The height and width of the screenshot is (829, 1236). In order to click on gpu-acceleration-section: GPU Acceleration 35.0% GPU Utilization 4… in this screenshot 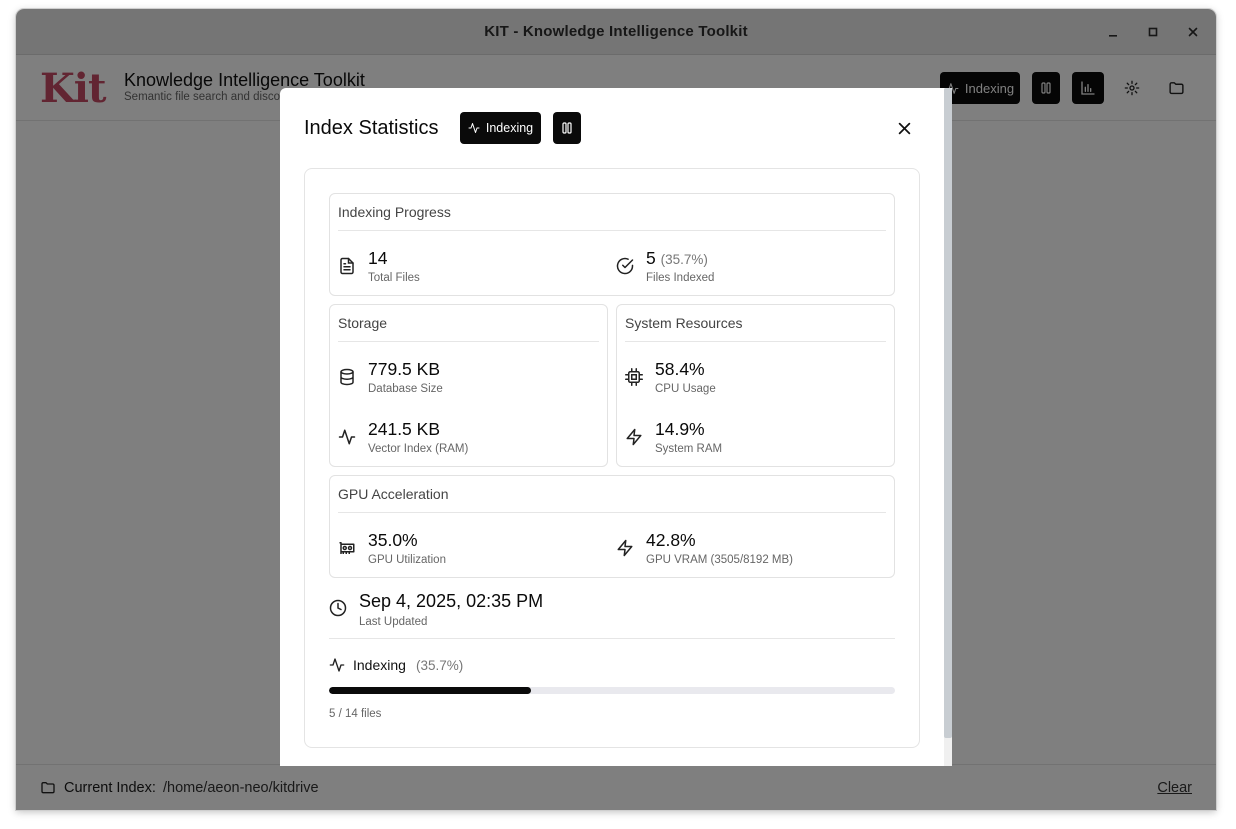, I will do `click(612, 526)`.